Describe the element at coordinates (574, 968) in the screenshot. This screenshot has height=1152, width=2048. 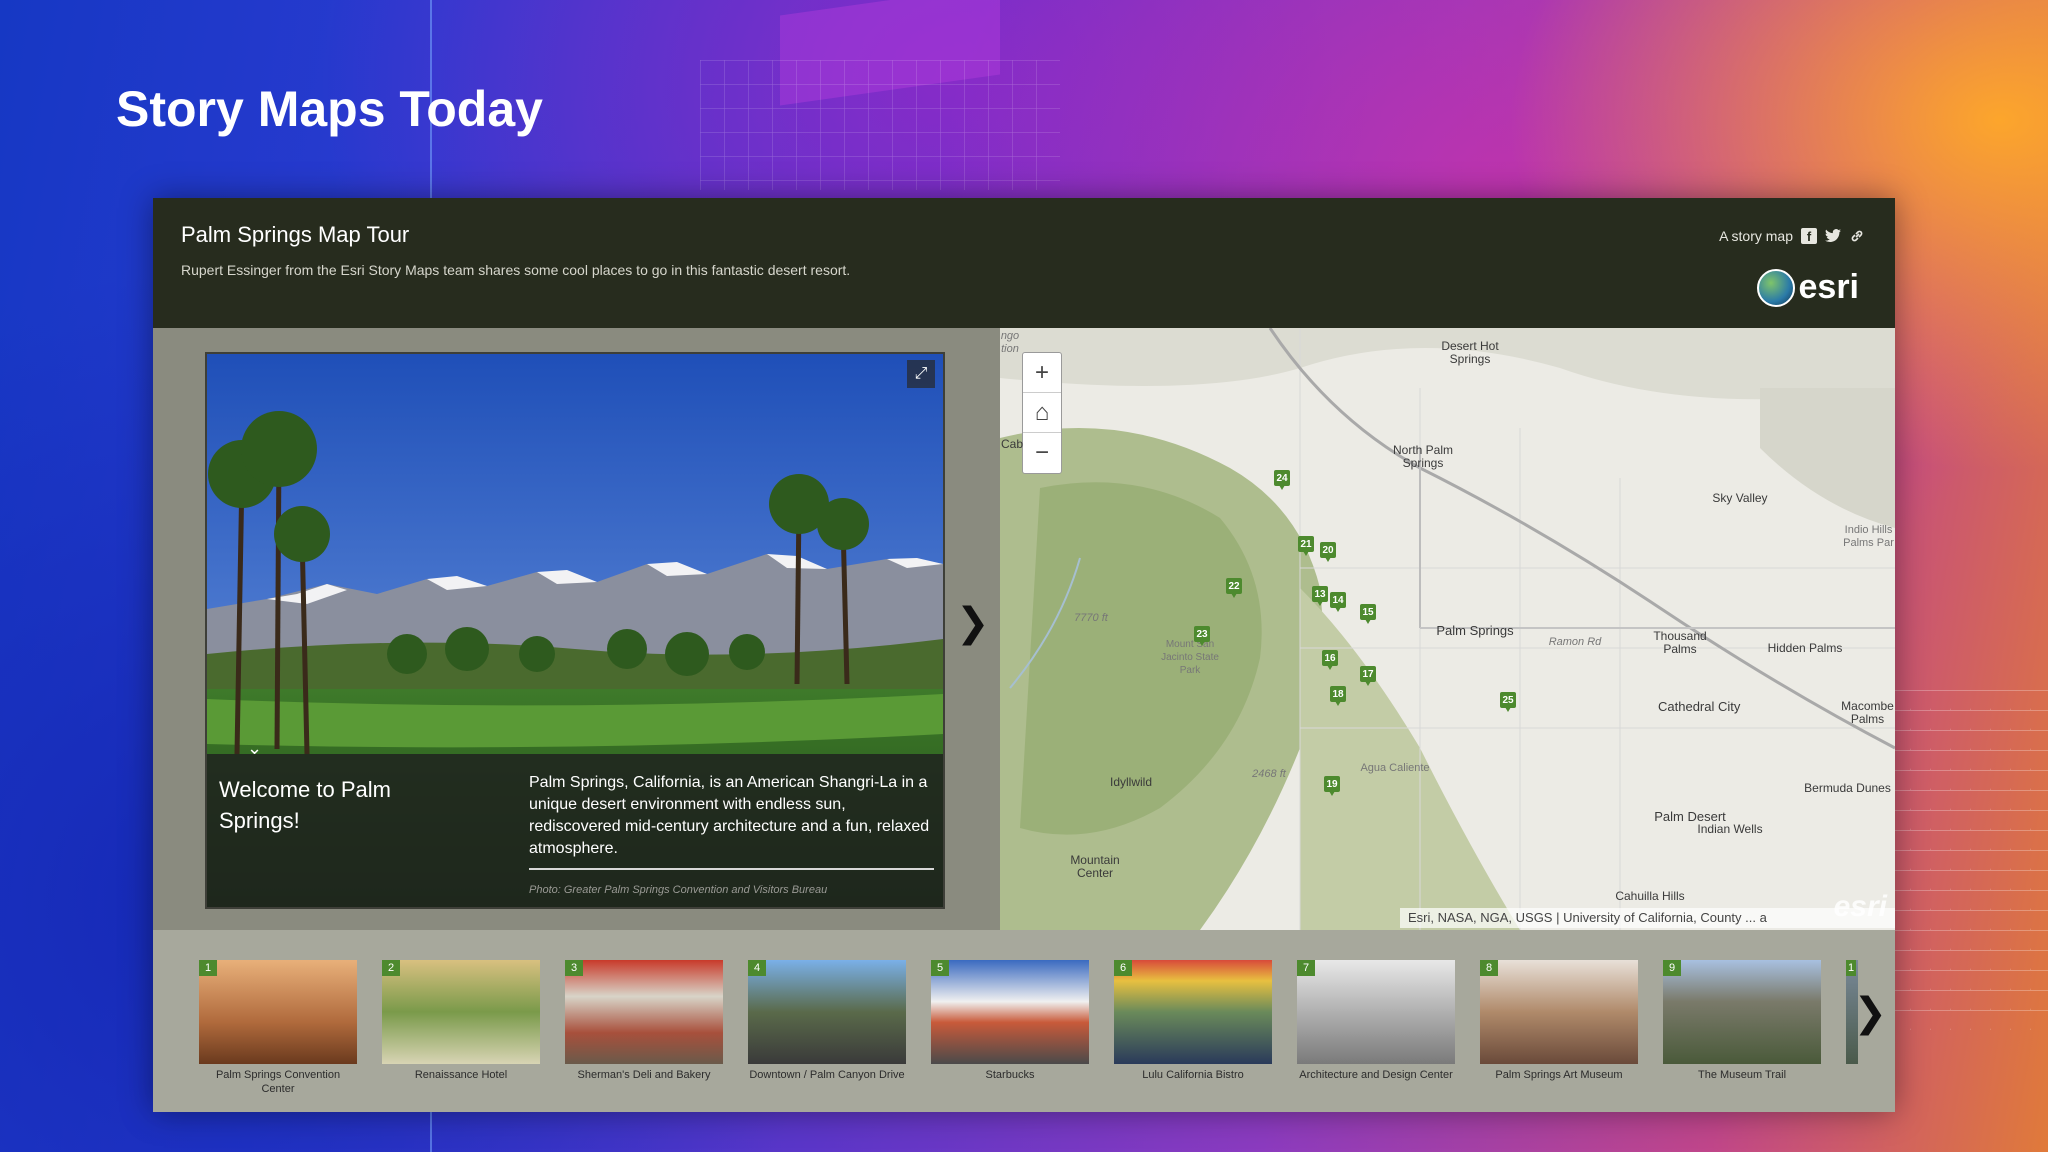
I see `thumbnail-number: 3` at that location.